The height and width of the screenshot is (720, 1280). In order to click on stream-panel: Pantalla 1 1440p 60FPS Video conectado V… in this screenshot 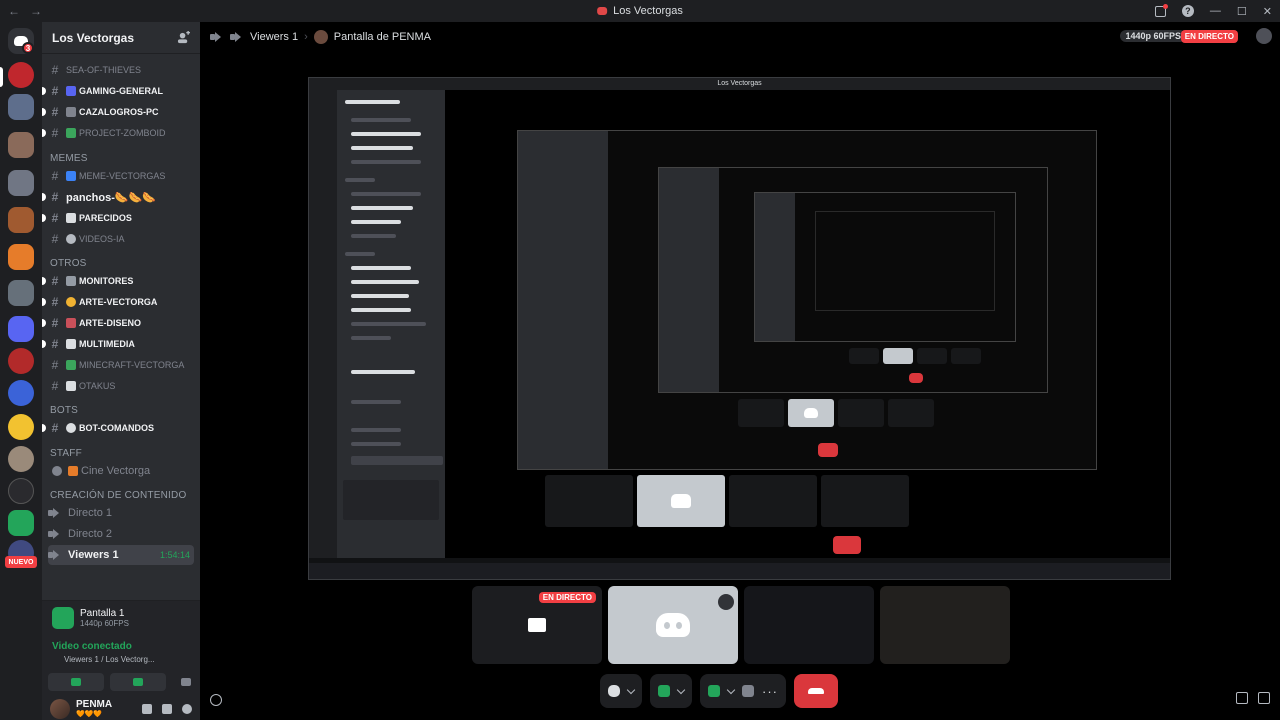, I will do `click(121, 649)`.